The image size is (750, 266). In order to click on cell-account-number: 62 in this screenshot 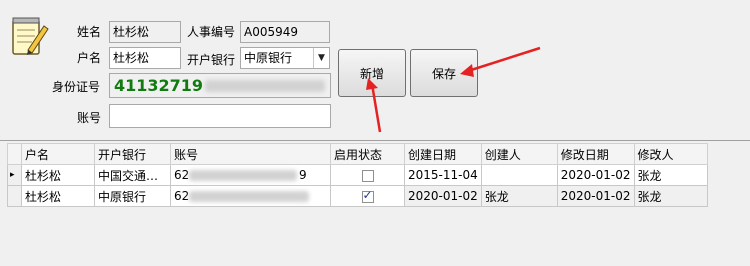, I will do `click(250, 196)`.